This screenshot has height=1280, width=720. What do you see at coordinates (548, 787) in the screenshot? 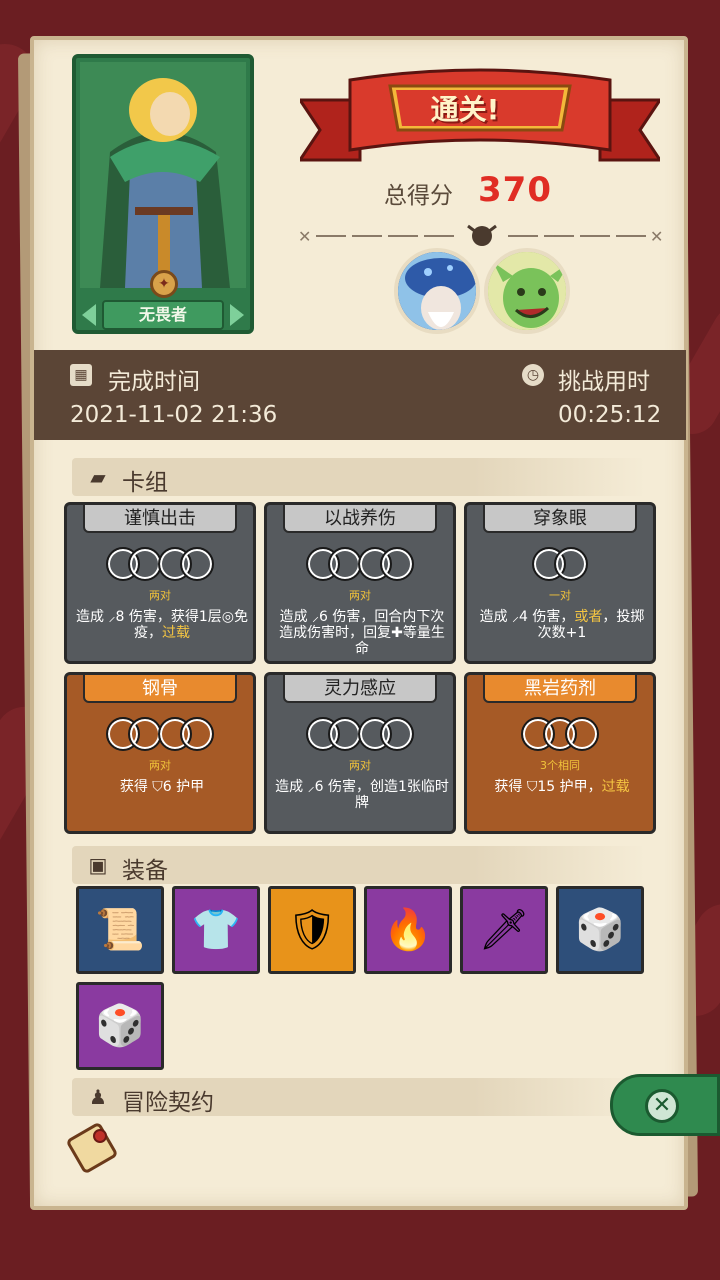
I see `card-description-text: 获得 ⛉15 护甲，` at bounding box center [548, 787].